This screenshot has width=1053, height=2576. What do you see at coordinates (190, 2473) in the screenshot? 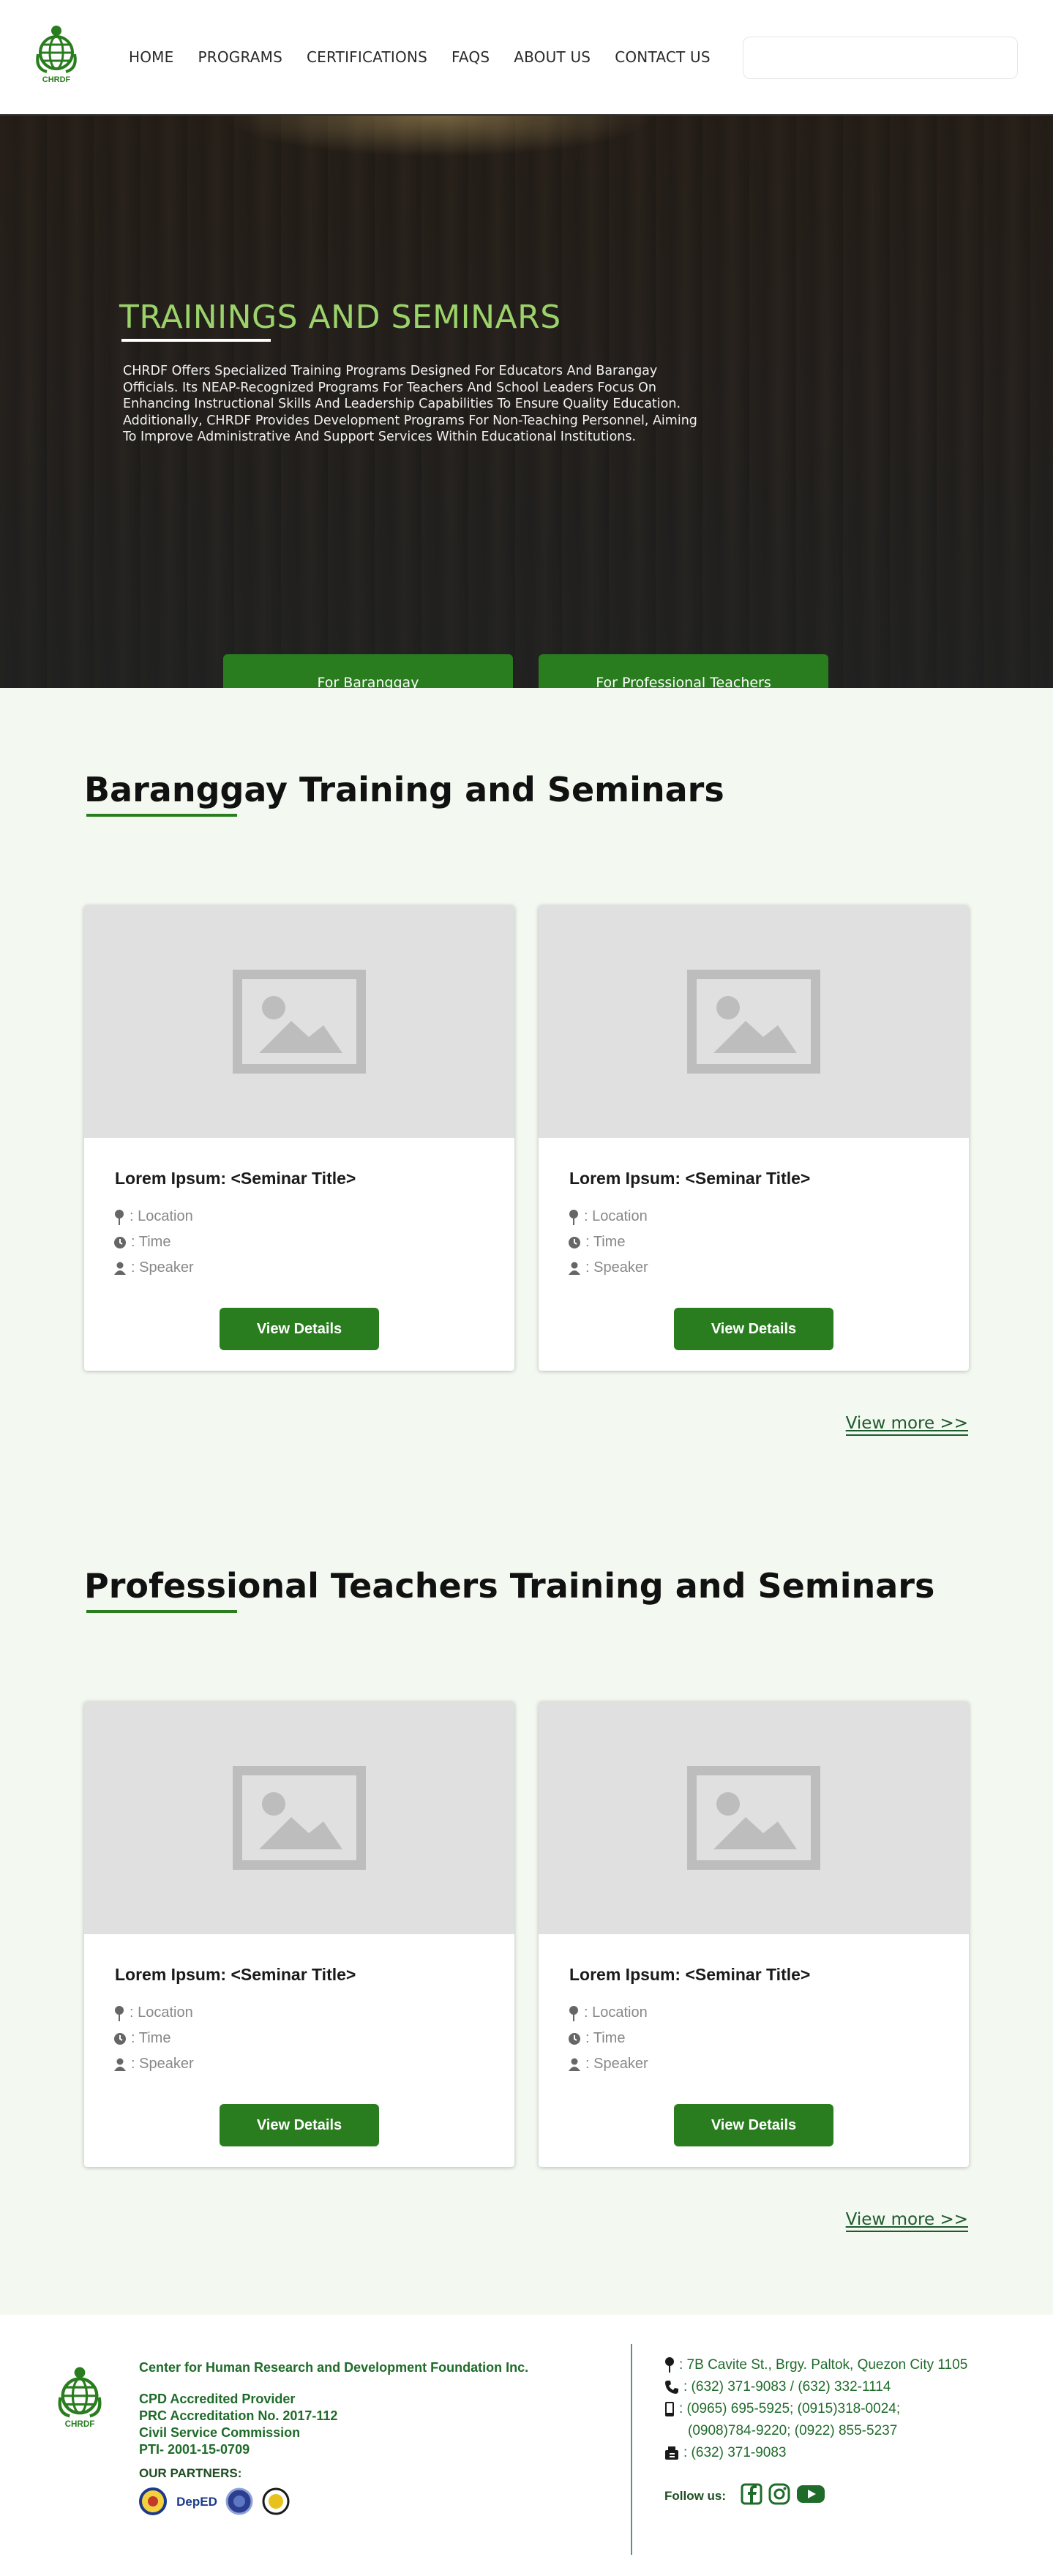
I see `partners-label: OUR PARTNERS:` at bounding box center [190, 2473].